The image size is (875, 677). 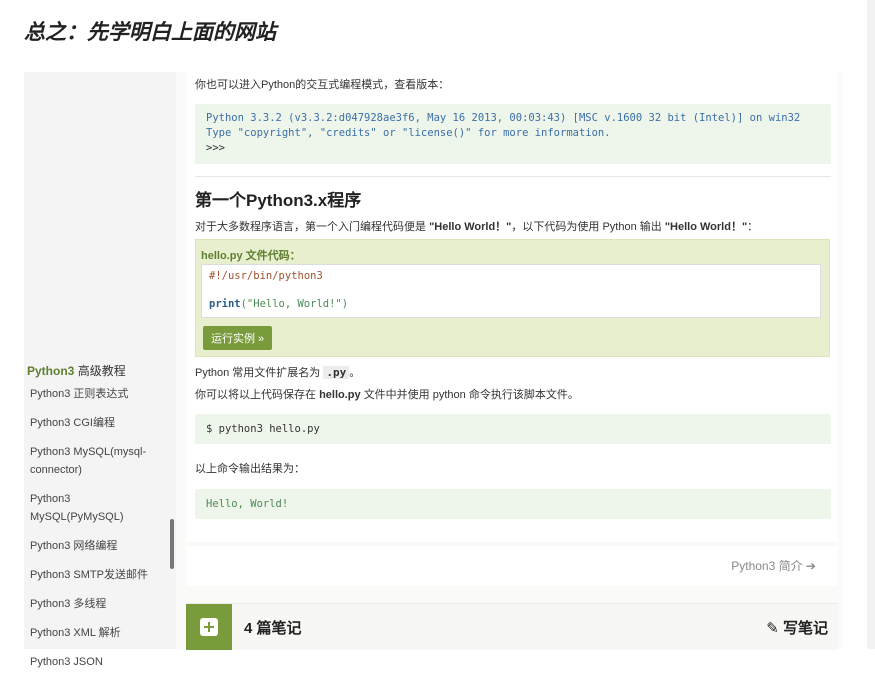 I want to click on section-title: 第一个Python3.x程序, so click(x=278, y=200).